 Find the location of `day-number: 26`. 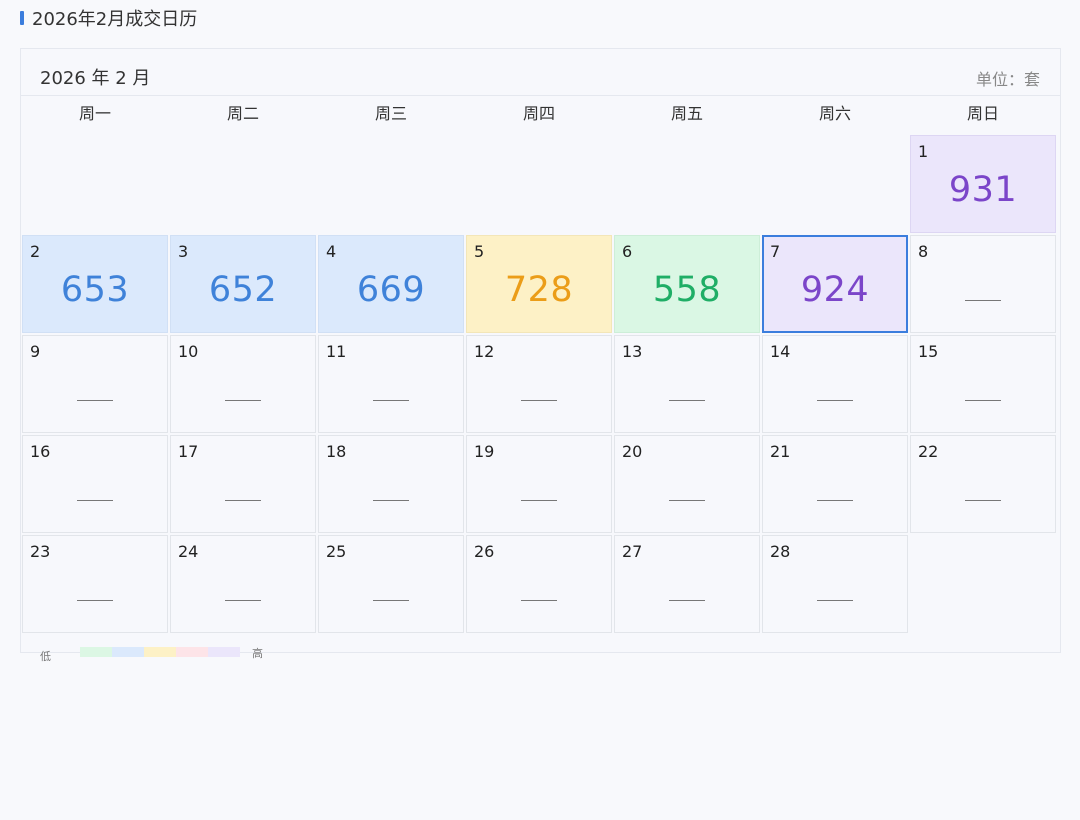

day-number: 26 is located at coordinates (484, 551).